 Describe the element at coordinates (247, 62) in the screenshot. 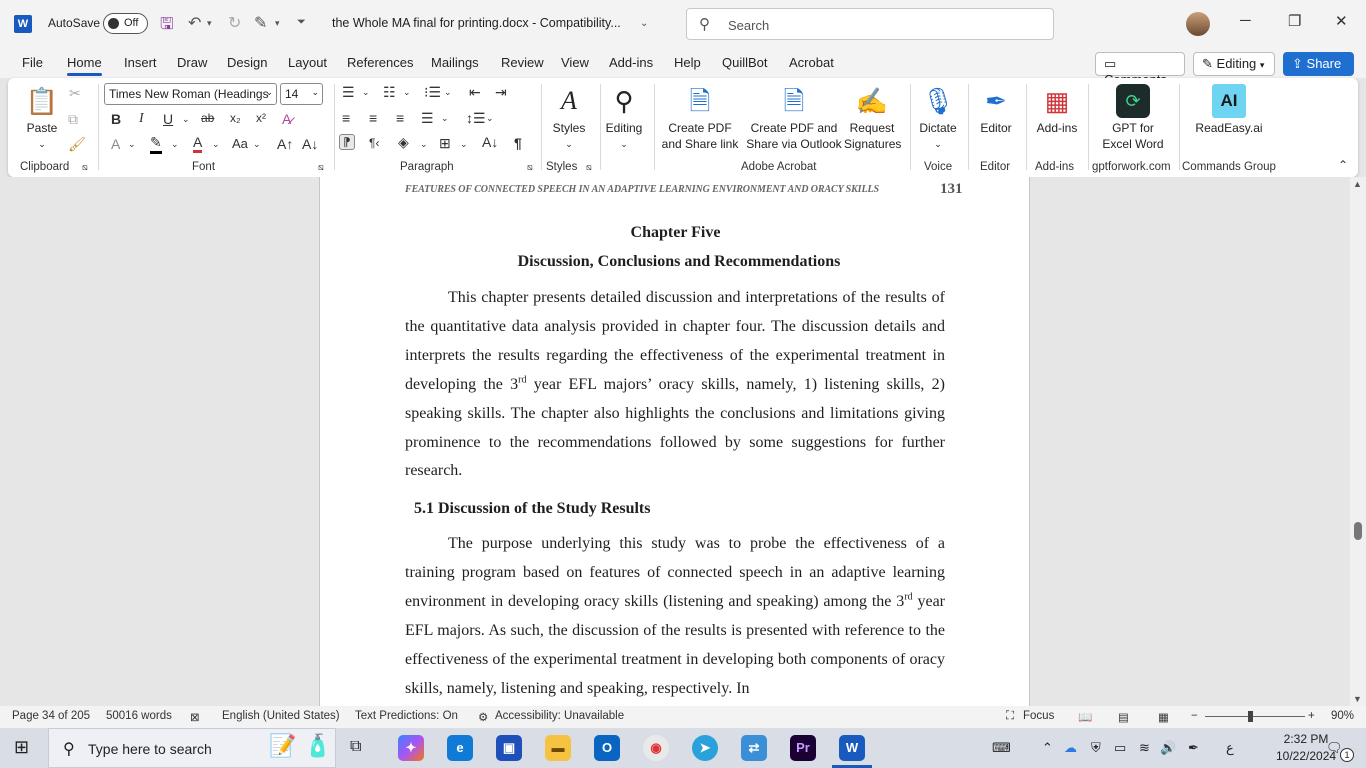

I see `tab-design: Design` at that location.